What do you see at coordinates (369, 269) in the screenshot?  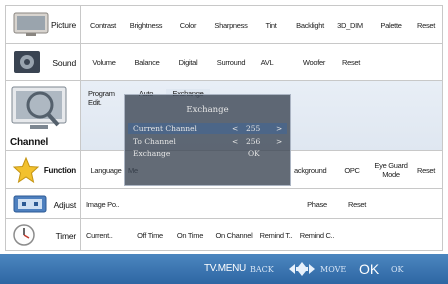 I see `ok-key: OK` at bounding box center [369, 269].